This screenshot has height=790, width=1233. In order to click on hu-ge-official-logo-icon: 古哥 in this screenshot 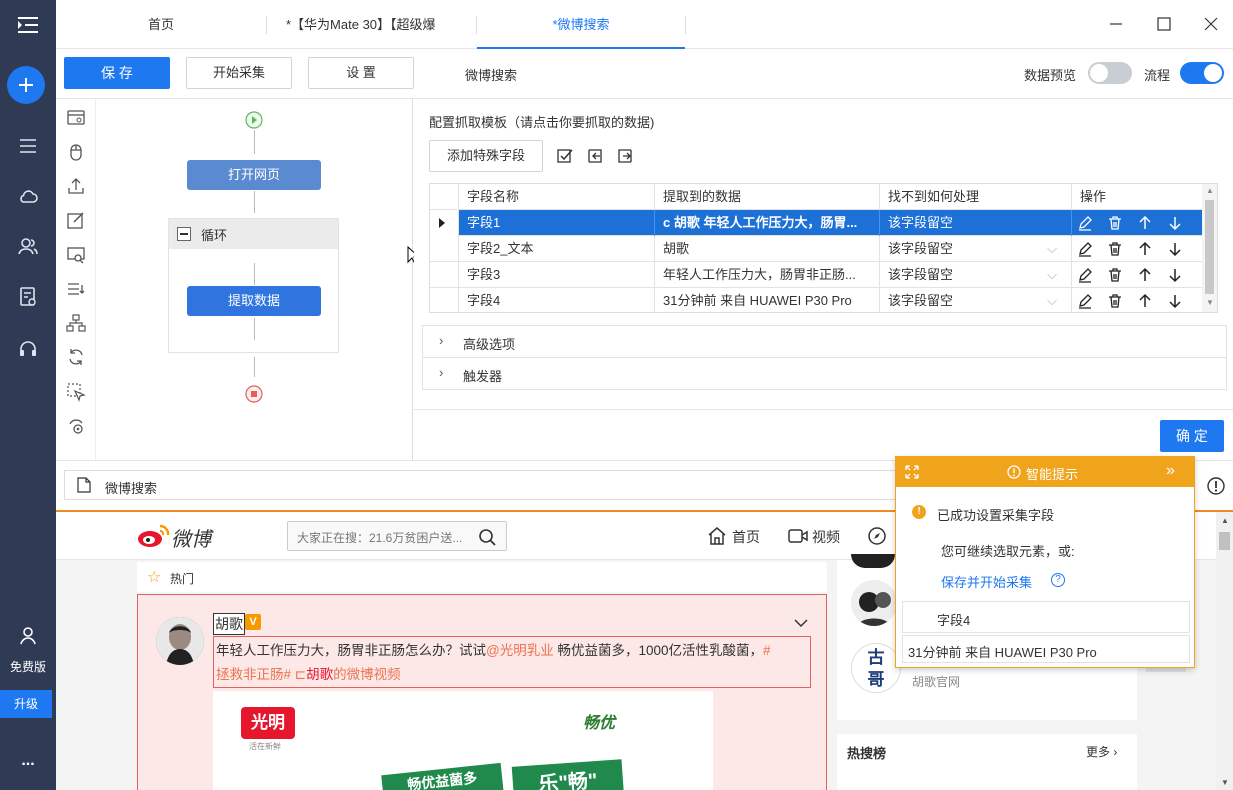, I will do `click(876, 668)`.